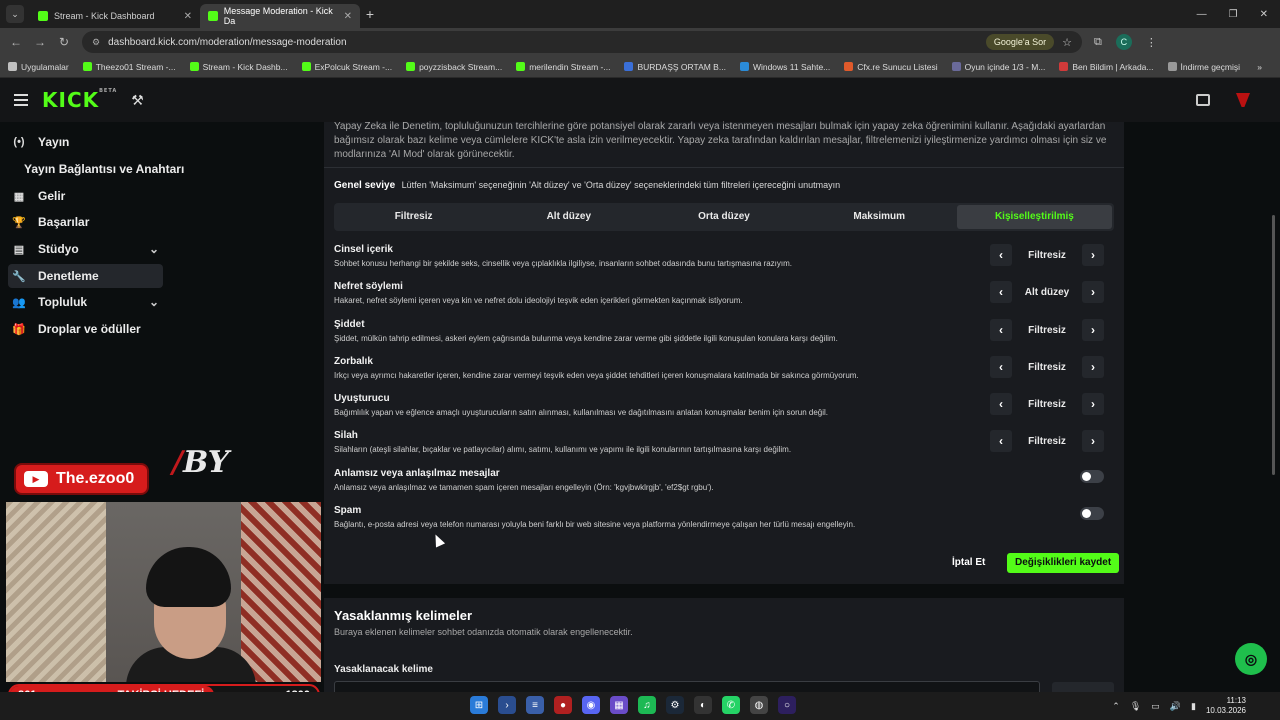  Describe the element at coordinates (968, 563) in the screenshot. I see `cancel-button: İptal Et` at that location.